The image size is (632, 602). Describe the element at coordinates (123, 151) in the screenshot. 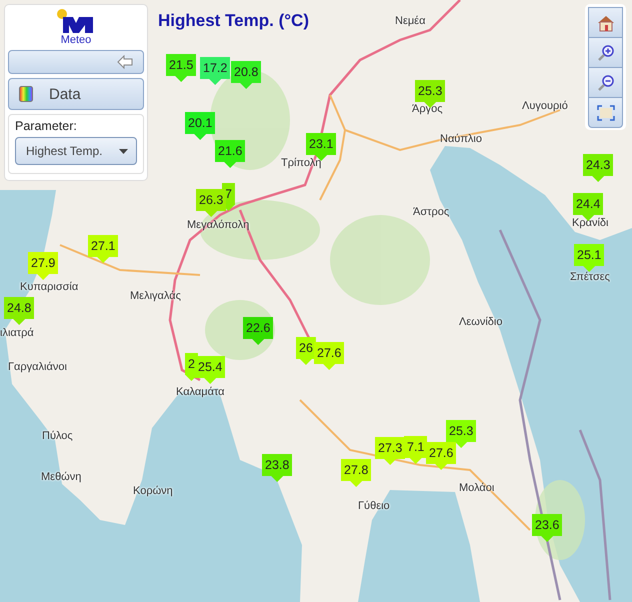

I see `caret-icon` at that location.